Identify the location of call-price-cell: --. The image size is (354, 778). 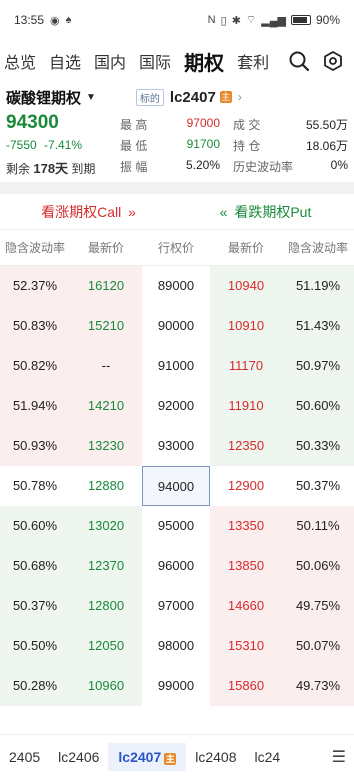
(106, 366).